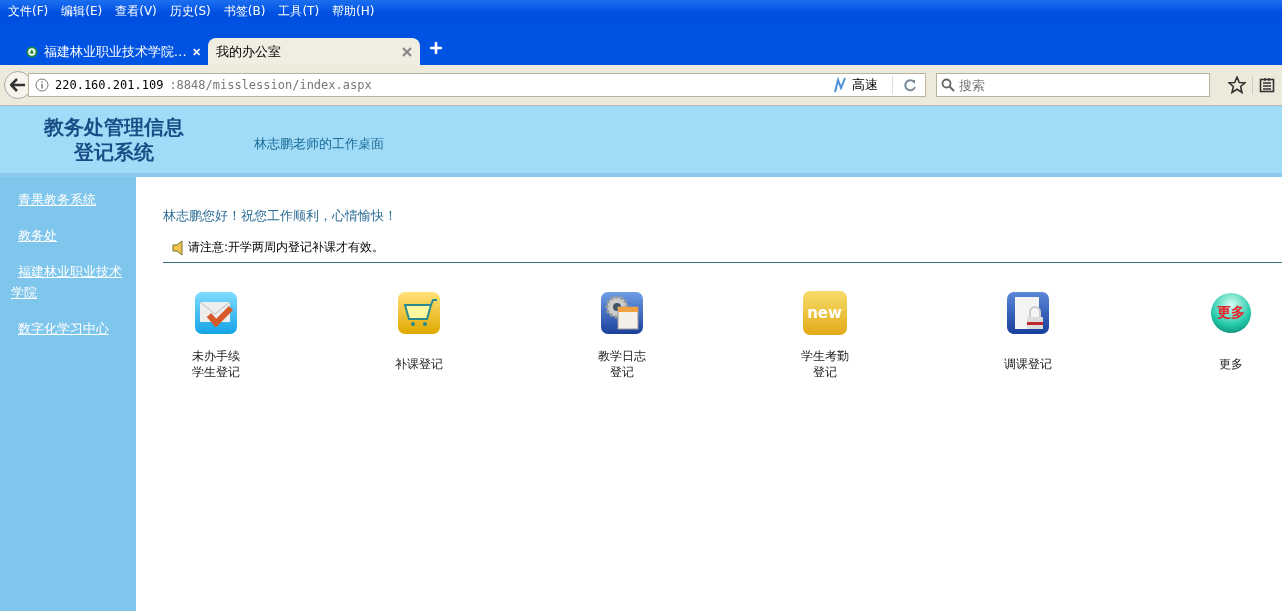 The height and width of the screenshot is (611, 1282). Describe the element at coordinates (824, 313) in the screenshot. I see `new-badge-icon: new` at that location.